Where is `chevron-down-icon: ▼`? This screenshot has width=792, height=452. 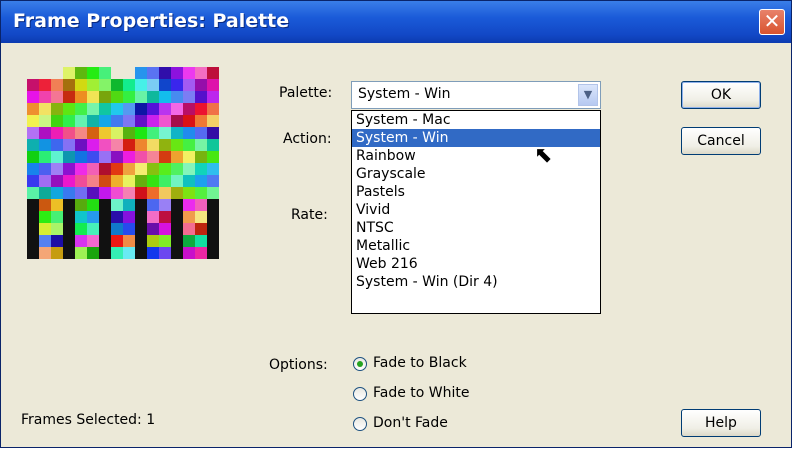
chevron-down-icon: ▼ is located at coordinates (588, 95).